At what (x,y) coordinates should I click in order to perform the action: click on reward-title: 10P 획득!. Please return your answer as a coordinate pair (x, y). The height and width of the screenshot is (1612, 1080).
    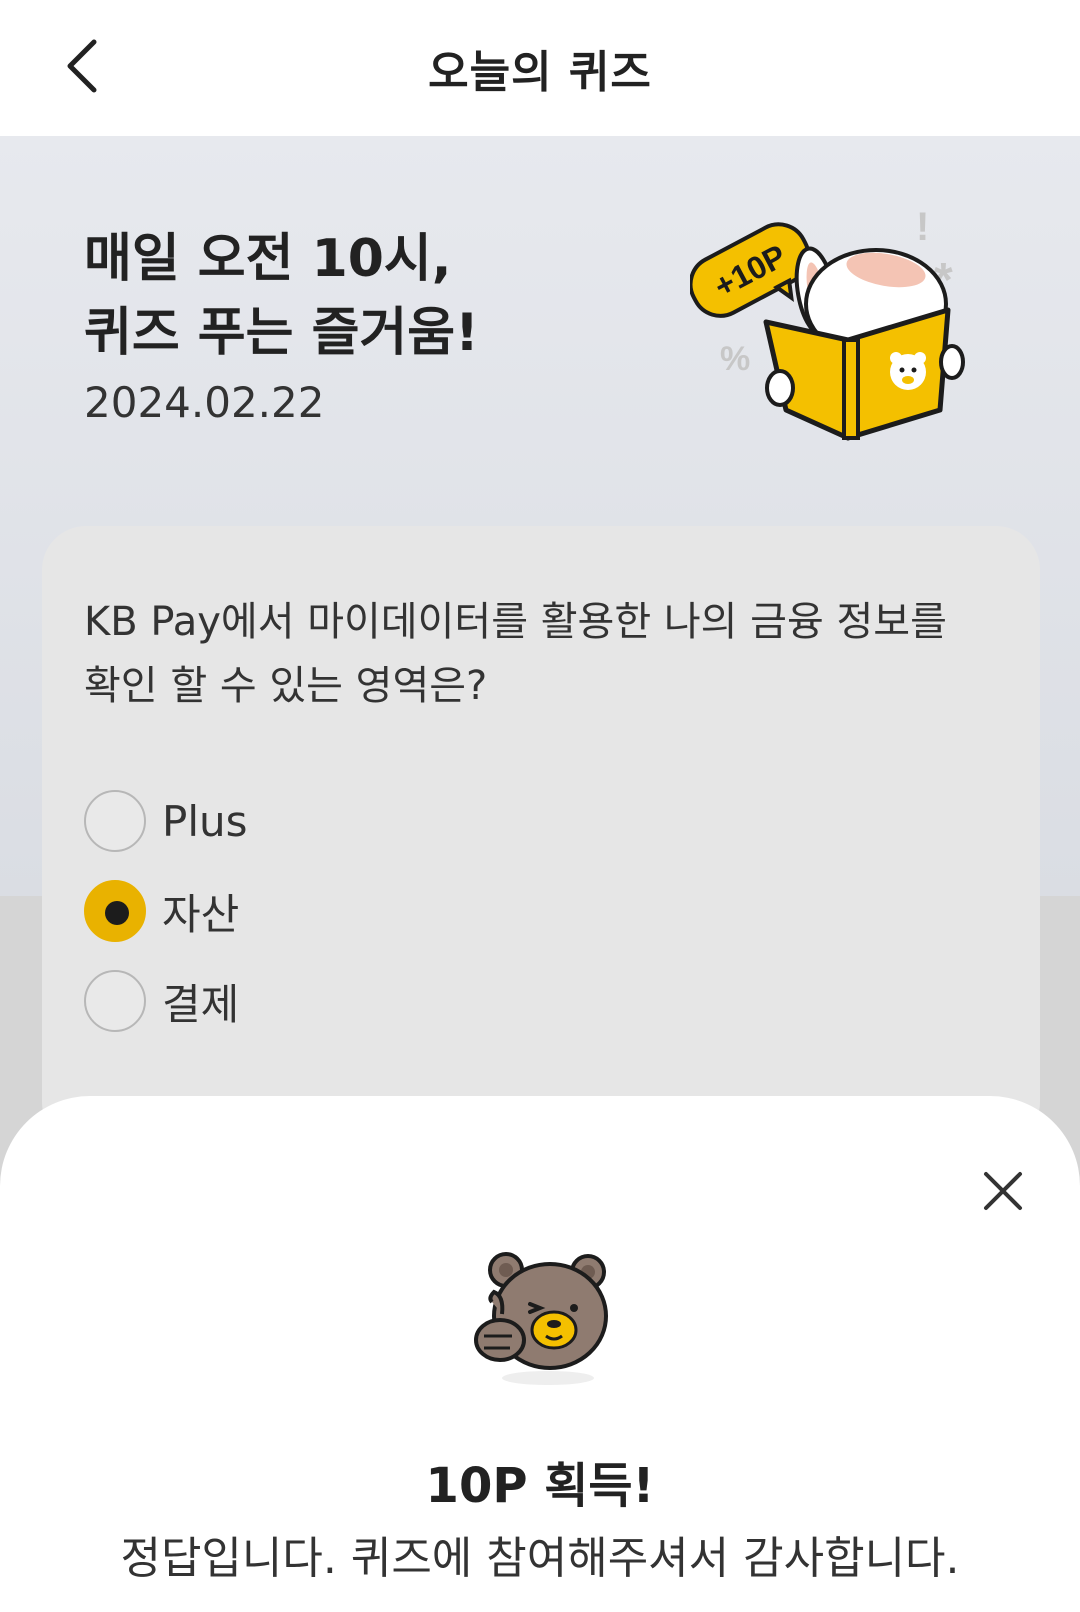
    Looking at the image, I should click on (540, 1486).